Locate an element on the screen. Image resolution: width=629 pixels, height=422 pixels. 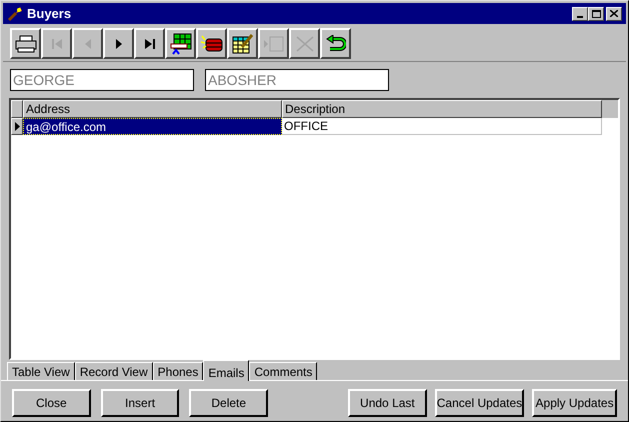
table-cell: OFFICE is located at coordinates (442, 126).